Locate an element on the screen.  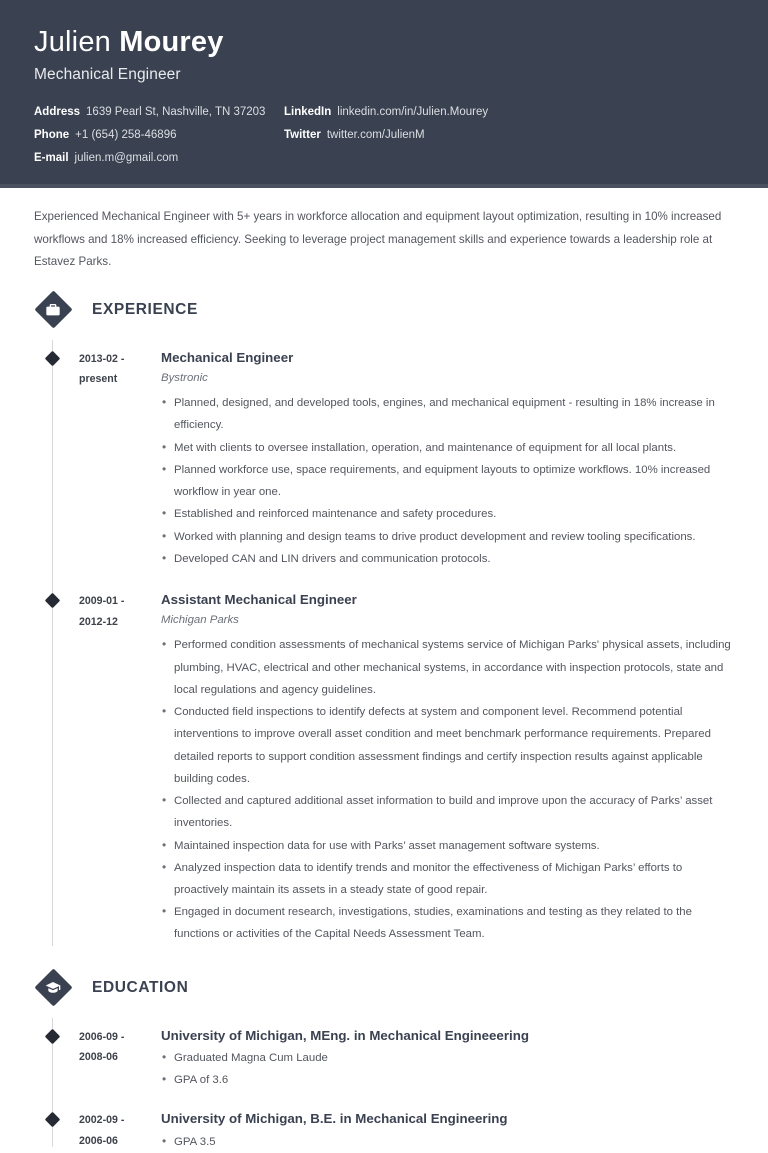
list-item: Graduated Magna Cum Laude is located at coordinates (447, 1058).